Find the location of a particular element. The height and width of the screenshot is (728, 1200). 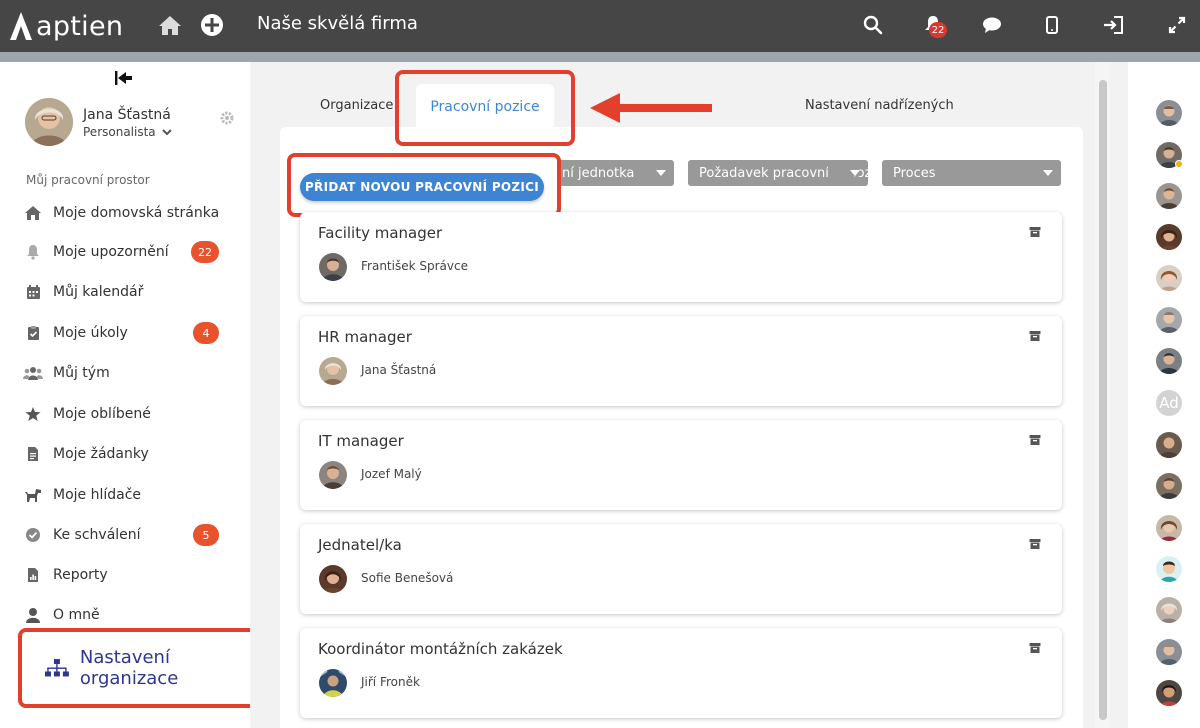

sidebar-item-organization-settings: Nastavení organizace is located at coordinates (147, 668).